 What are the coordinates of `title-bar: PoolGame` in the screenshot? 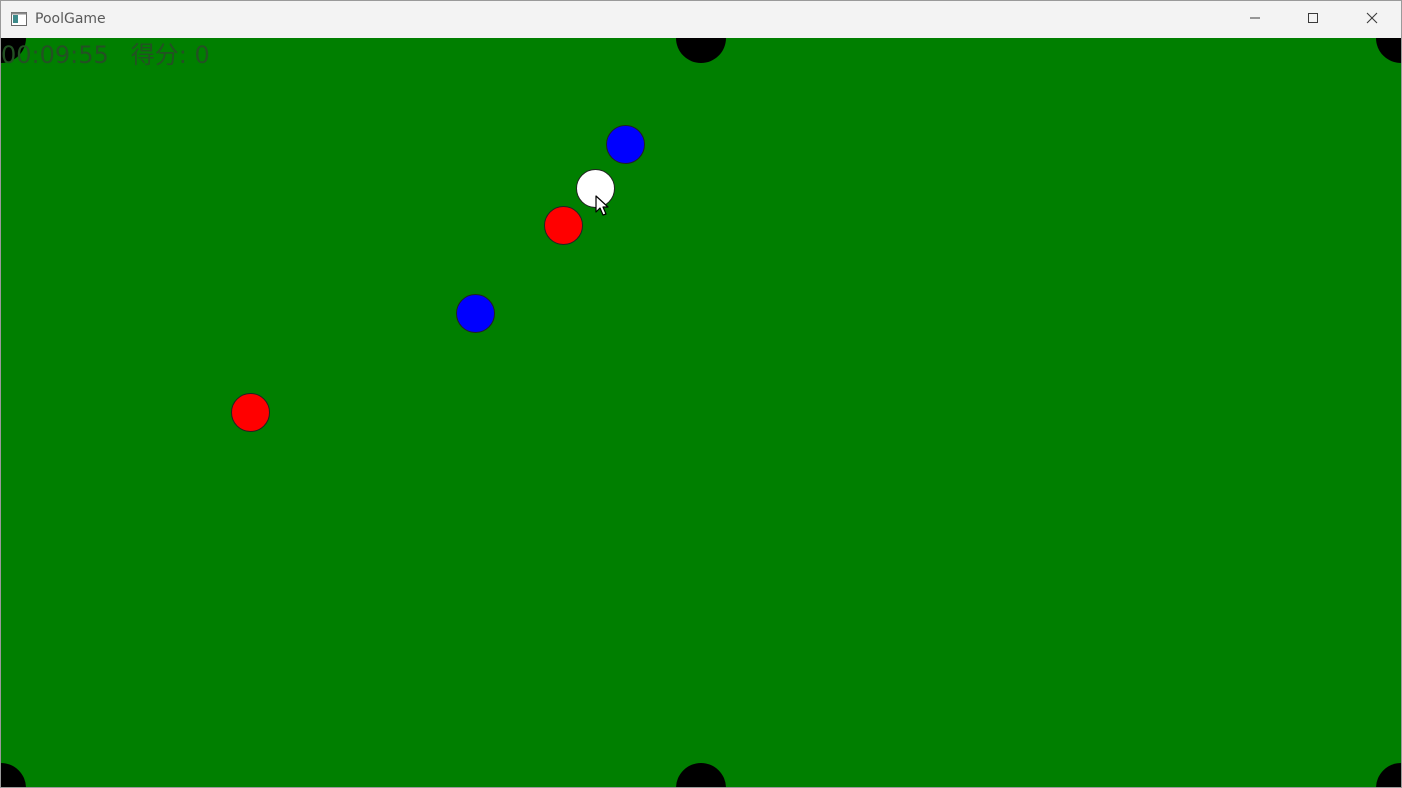 It's located at (701, 19).